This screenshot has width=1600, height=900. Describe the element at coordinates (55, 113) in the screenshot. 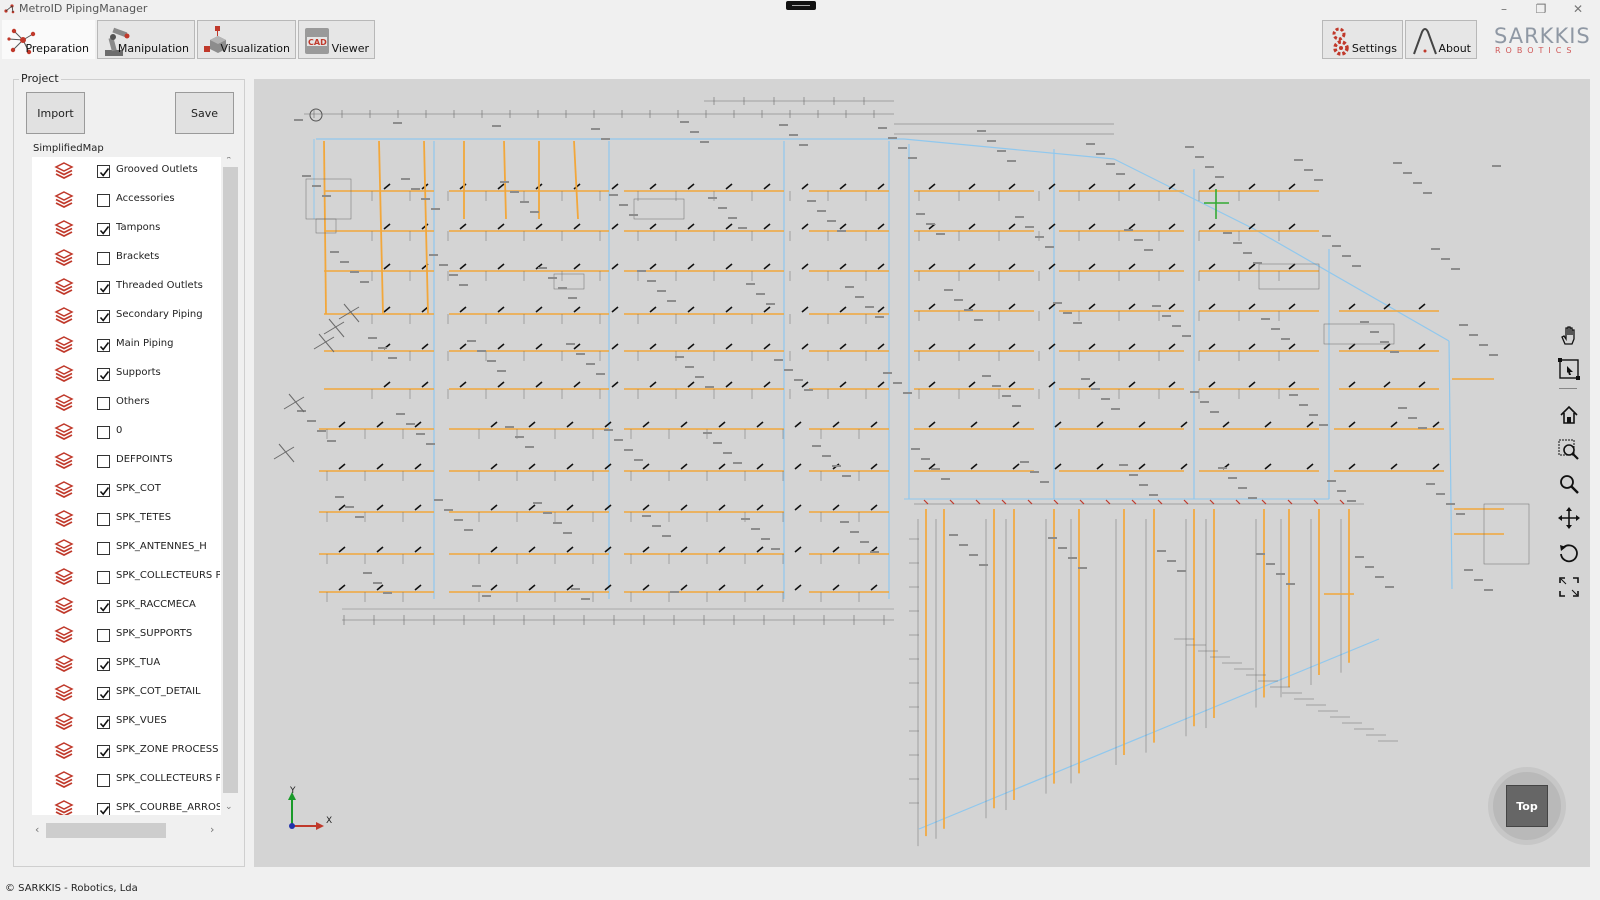

I see `import-button: Import` at that location.